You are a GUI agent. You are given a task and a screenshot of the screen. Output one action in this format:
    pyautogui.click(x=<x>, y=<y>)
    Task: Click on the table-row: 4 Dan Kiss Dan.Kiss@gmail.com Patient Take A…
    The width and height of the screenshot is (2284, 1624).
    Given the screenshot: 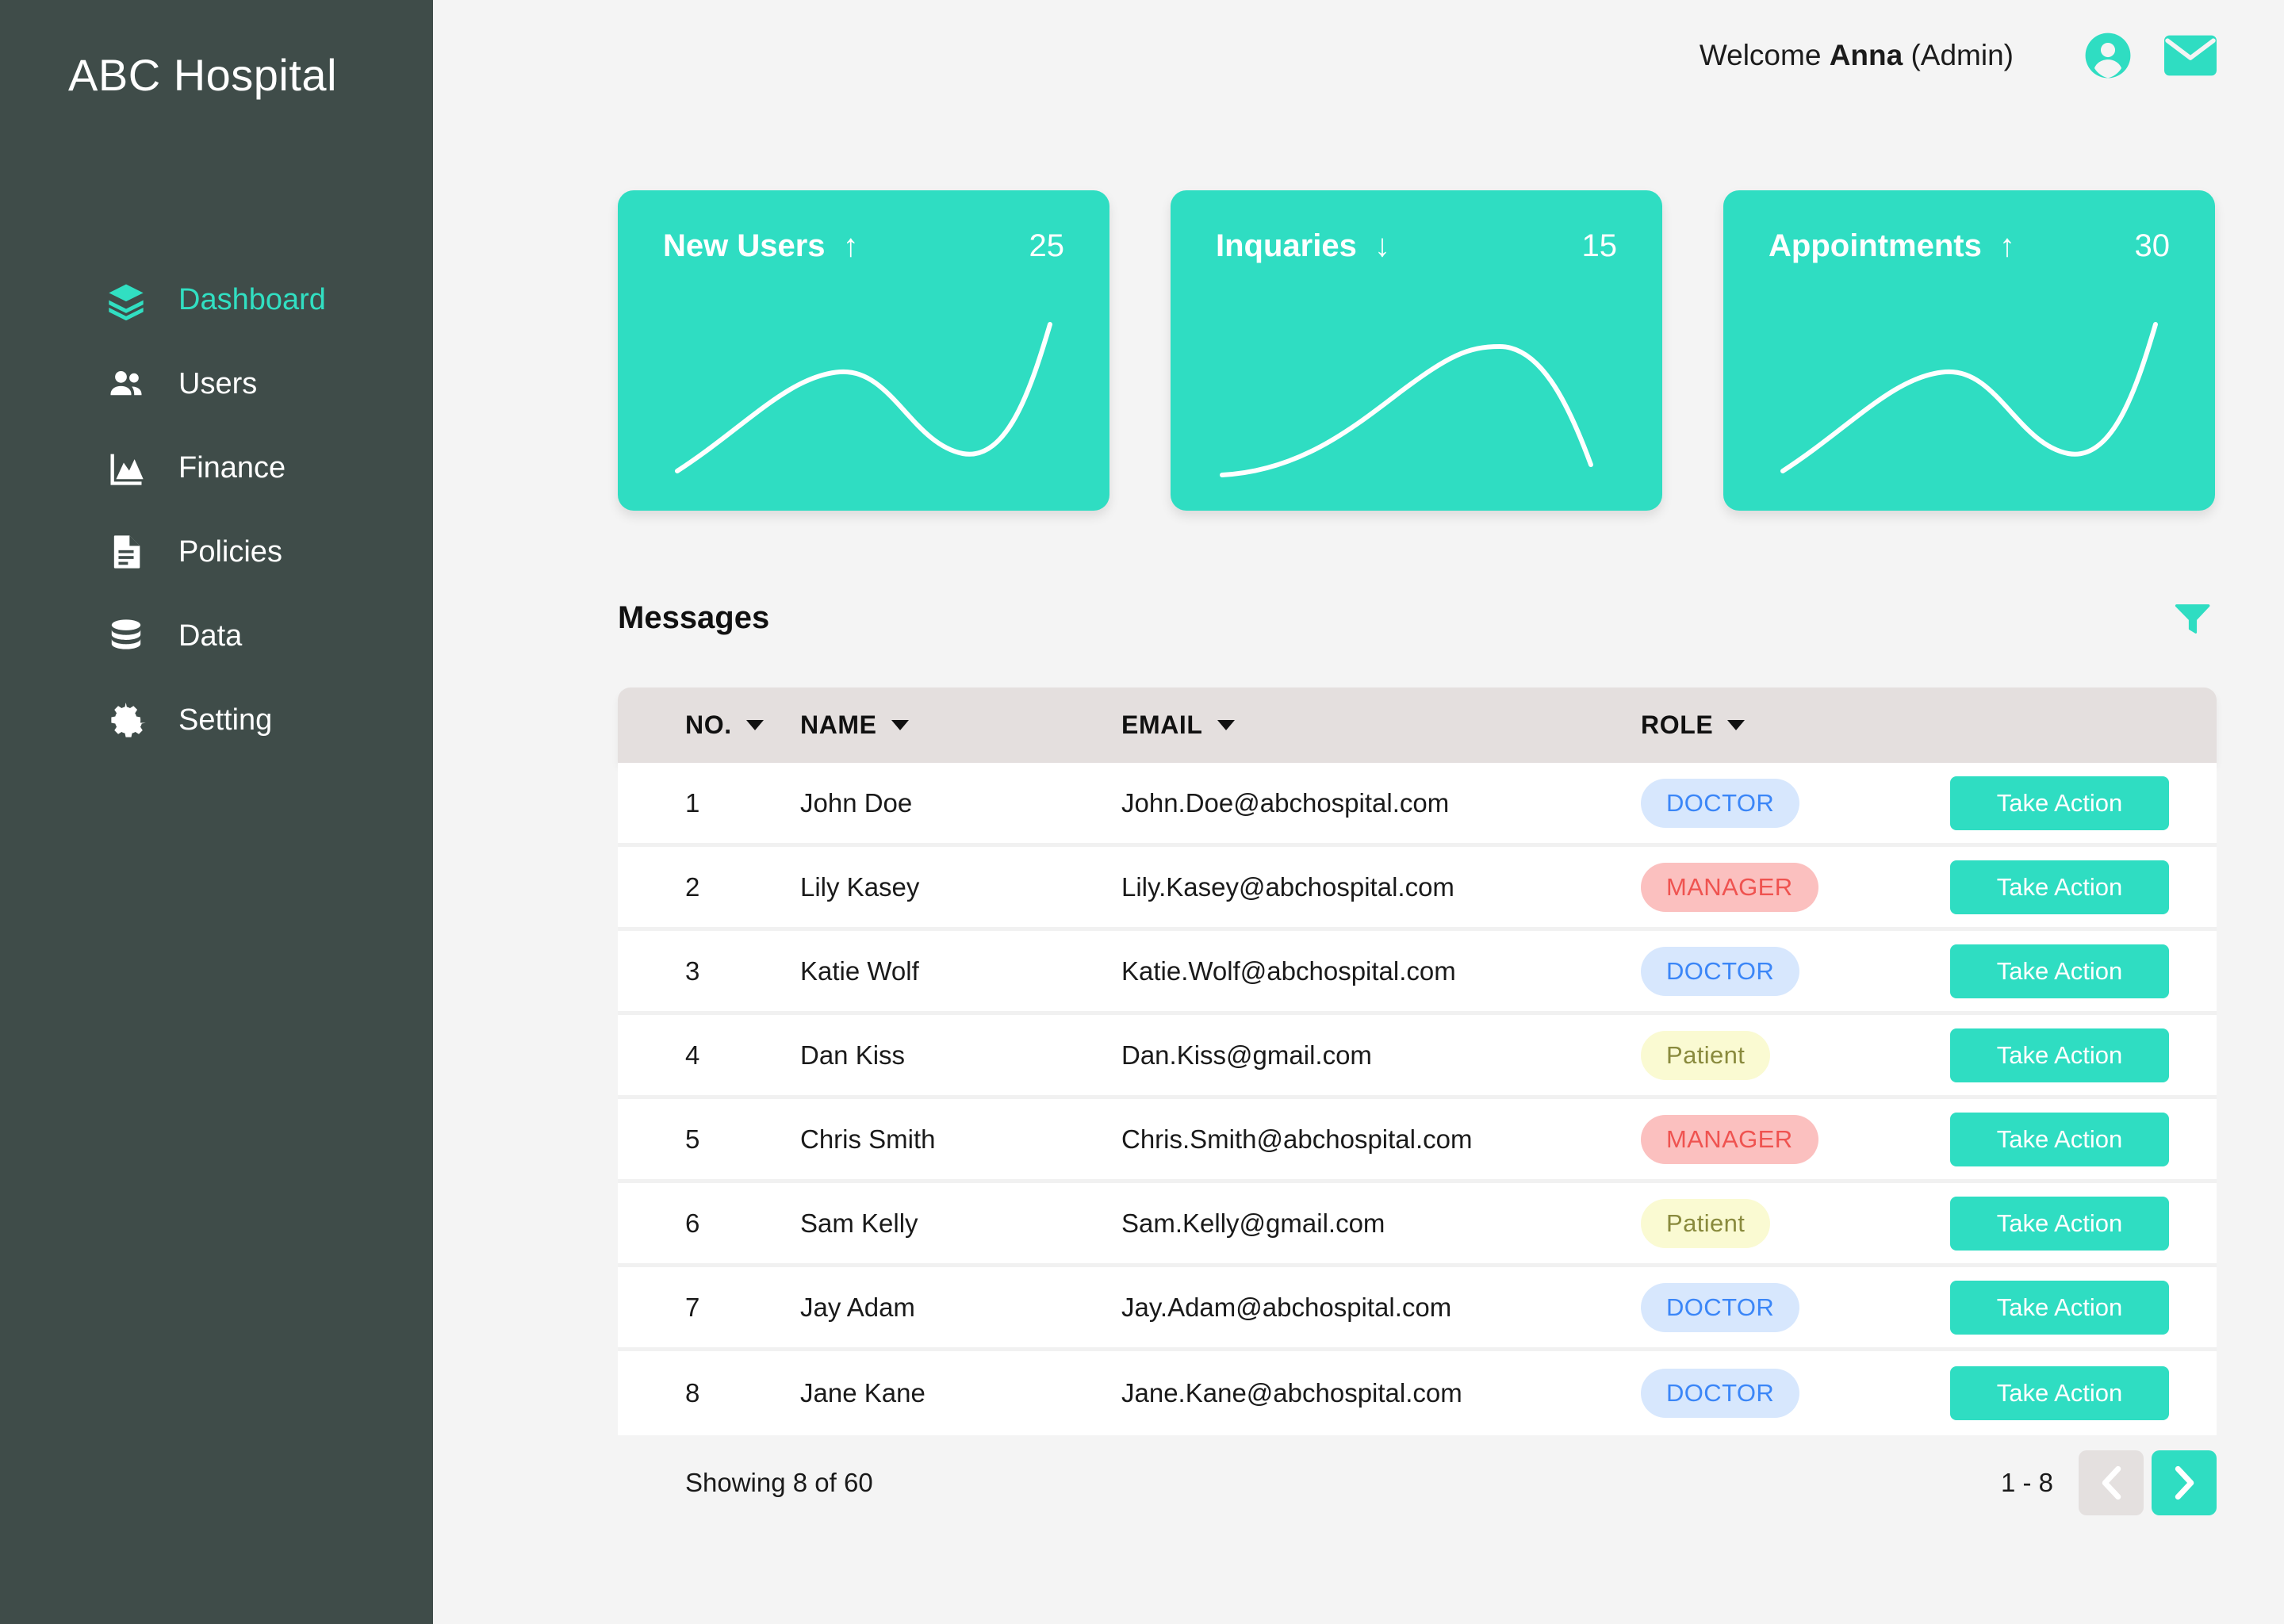 What is the action you would take?
    pyautogui.click(x=1417, y=1057)
    